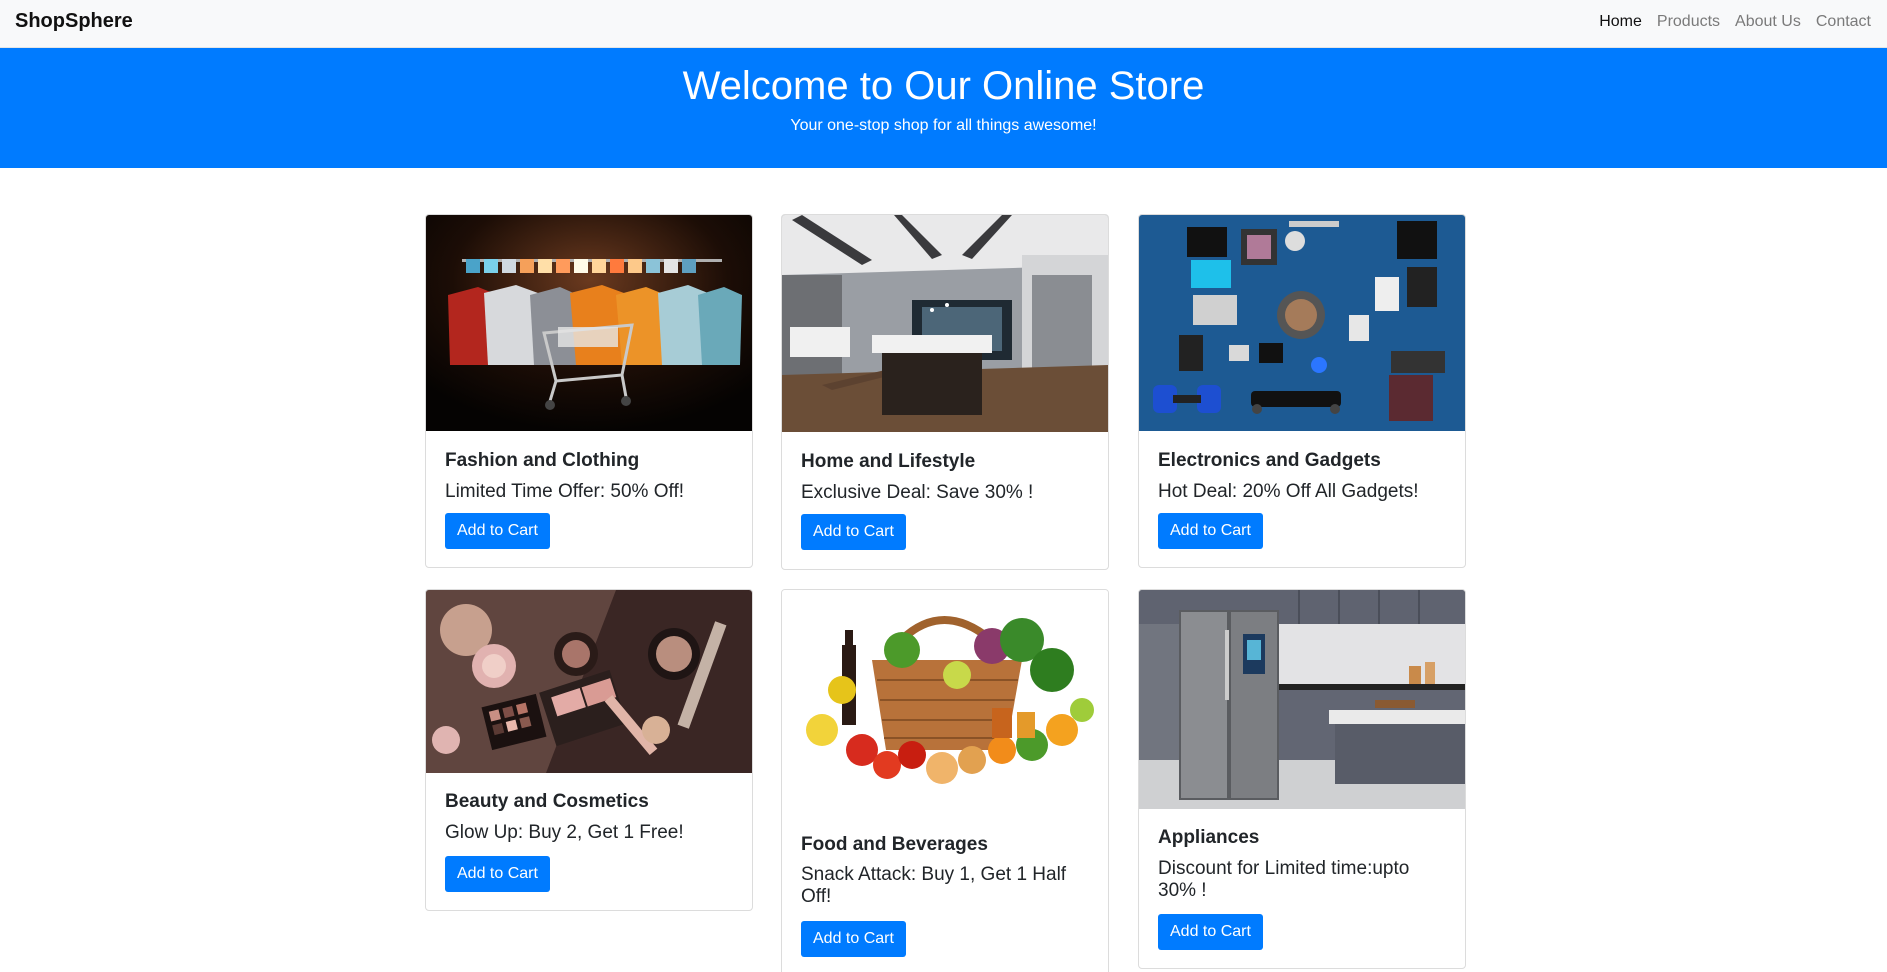 This screenshot has width=1887, height=972. What do you see at coordinates (1288, 491) in the screenshot?
I see `product-offer: Hot Deal: 20% Off All Gadgets!` at bounding box center [1288, 491].